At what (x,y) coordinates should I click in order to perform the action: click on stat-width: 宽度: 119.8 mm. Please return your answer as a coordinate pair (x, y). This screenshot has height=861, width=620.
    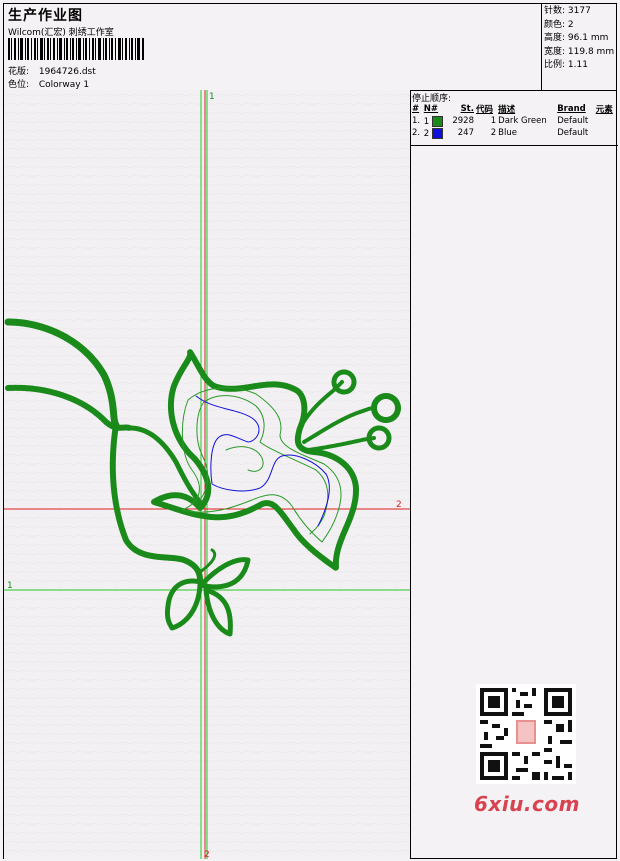
    Looking at the image, I should click on (579, 51).